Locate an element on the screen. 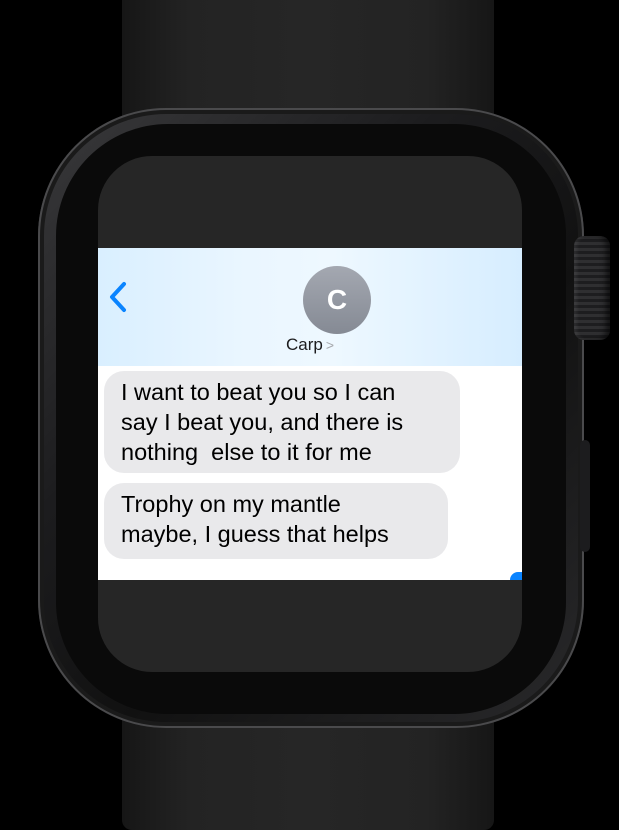 The width and height of the screenshot is (619, 830). contact-name: Carp is located at coordinates (304, 344).